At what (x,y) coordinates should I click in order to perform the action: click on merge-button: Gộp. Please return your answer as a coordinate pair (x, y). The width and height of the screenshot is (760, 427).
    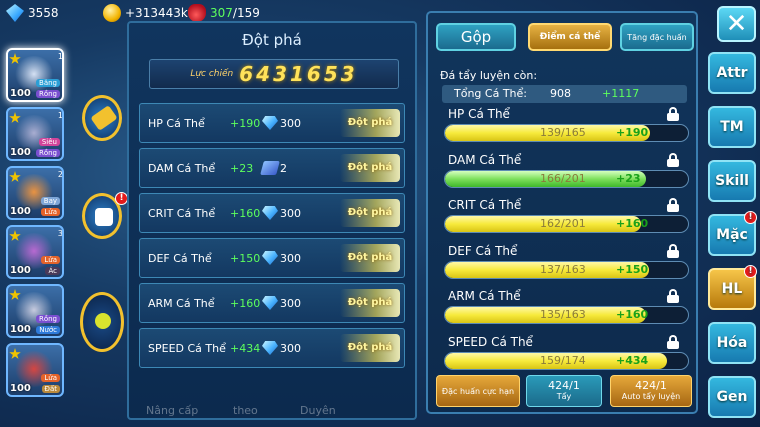
    Looking at the image, I should click on (476, 37).